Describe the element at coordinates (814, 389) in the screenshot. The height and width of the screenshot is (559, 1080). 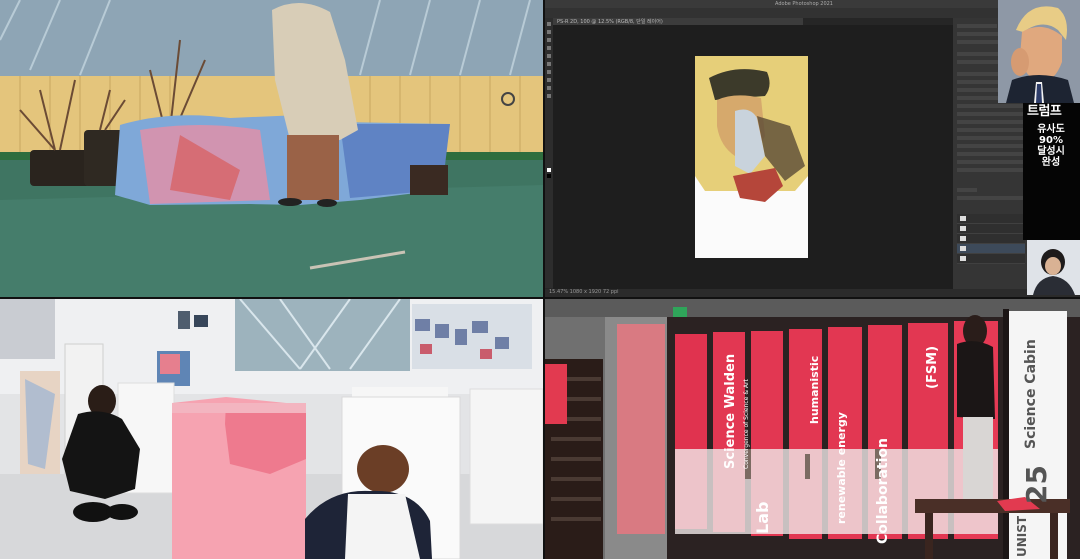
I see `window-text-humanistic: humanistic` at that location.